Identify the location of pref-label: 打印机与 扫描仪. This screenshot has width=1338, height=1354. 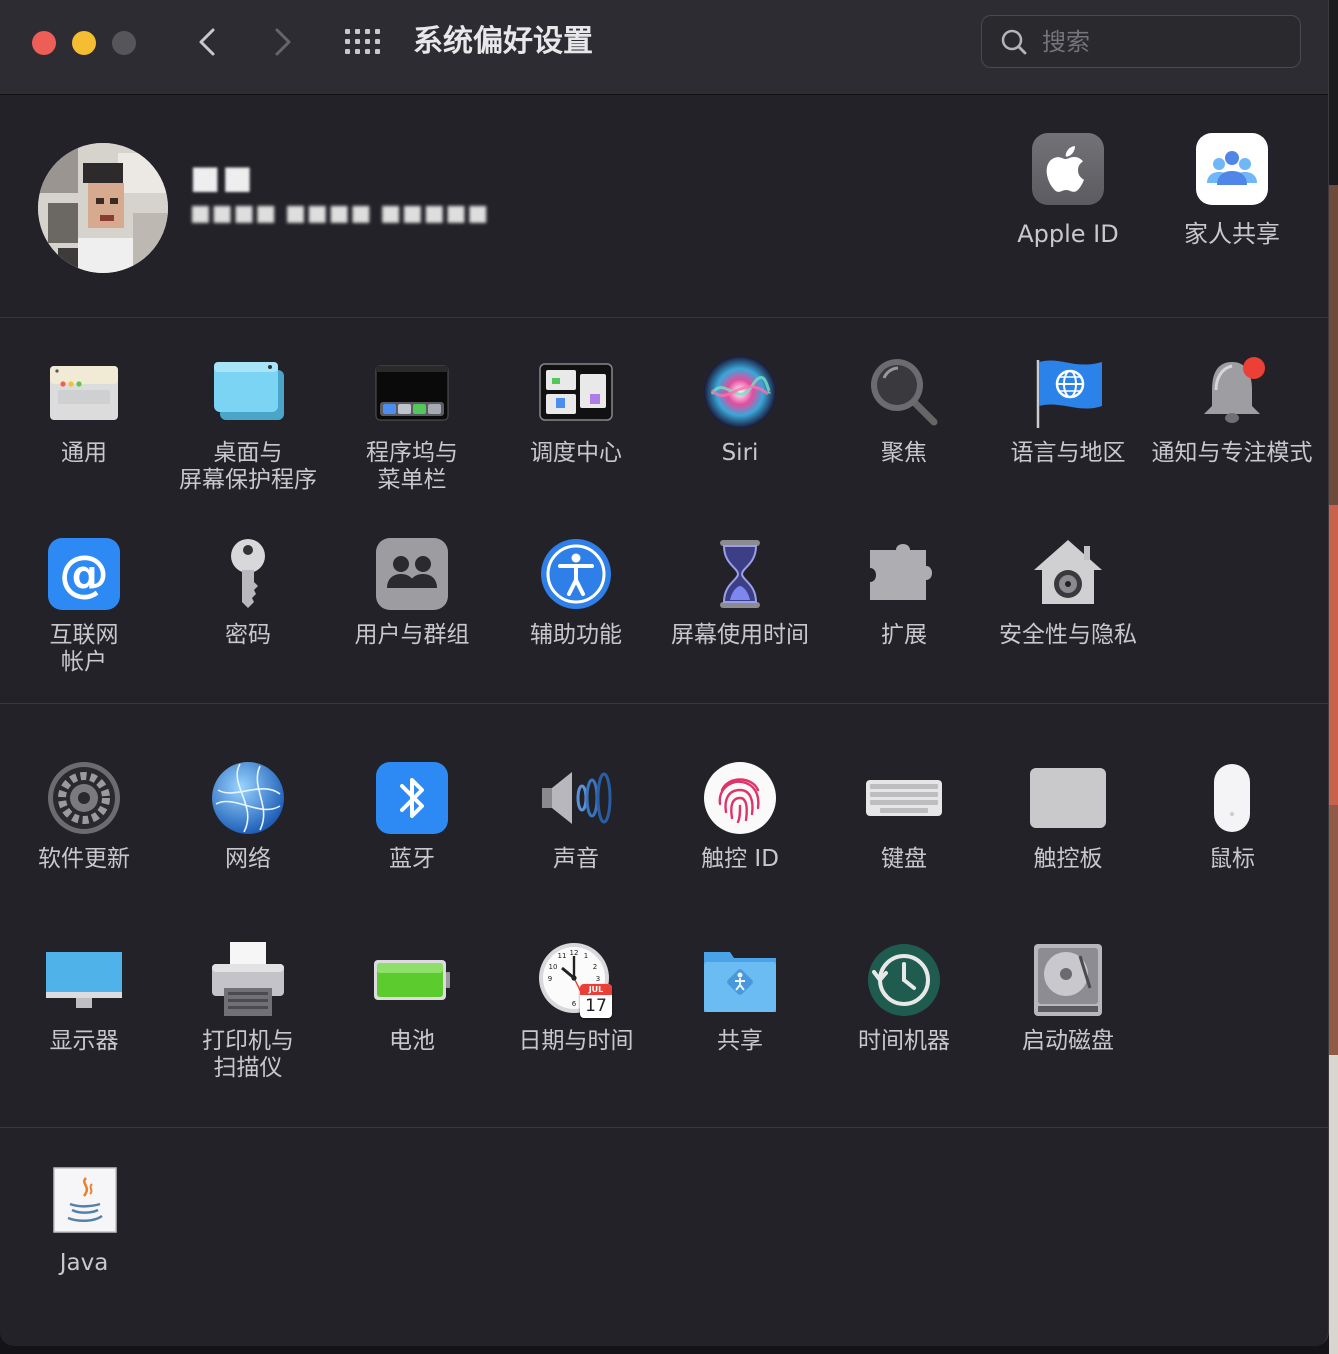
(248, 1054).